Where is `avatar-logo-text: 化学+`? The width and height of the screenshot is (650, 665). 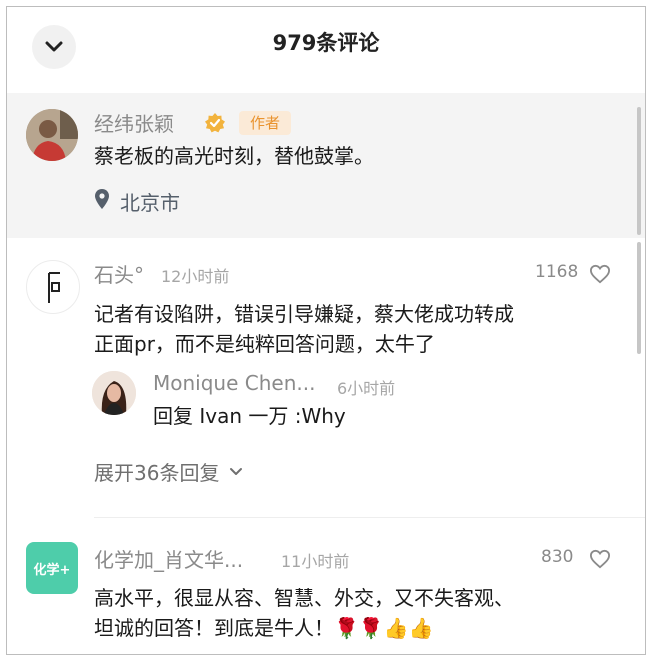 avatar-logo-text: 化学+ is located at coordinates (52, 570).